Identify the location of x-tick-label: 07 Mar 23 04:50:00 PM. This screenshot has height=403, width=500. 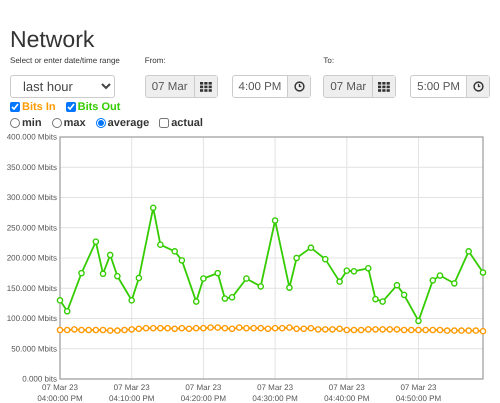
(419, 392).